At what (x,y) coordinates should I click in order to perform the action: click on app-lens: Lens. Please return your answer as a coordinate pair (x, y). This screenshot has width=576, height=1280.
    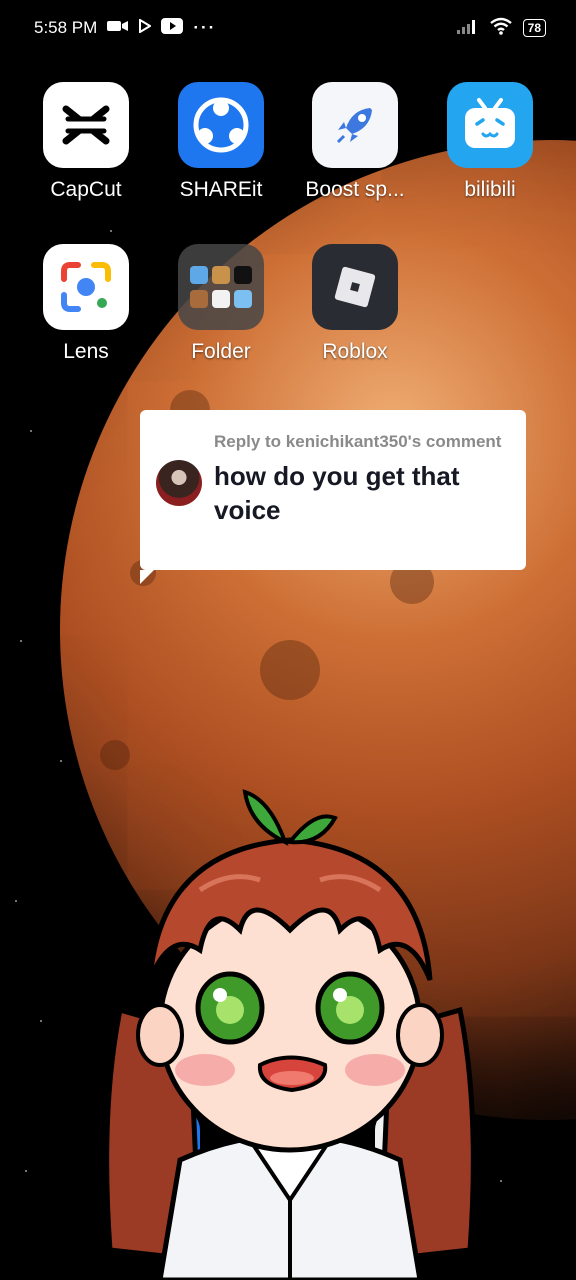
    Looking at the image, I should click on (86, 304).